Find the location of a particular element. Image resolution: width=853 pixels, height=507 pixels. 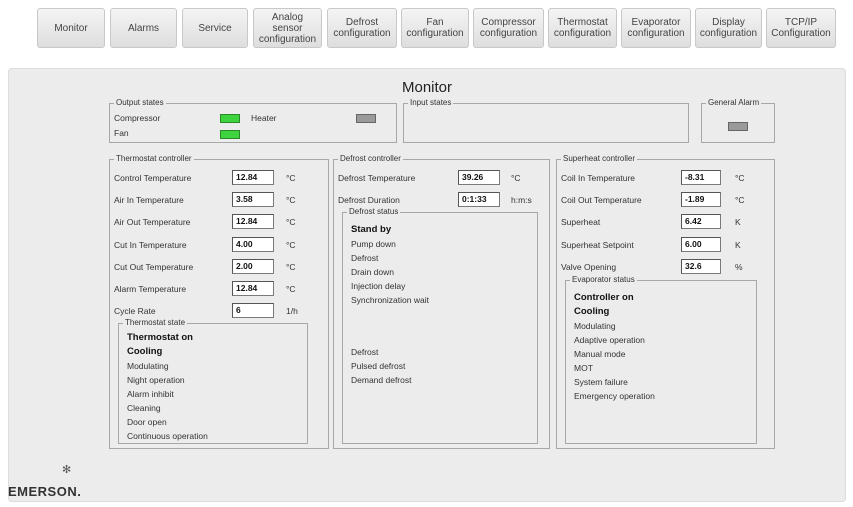

output-states-group: Output states Compressor Heater Fan is located at coordinates (253, 120).